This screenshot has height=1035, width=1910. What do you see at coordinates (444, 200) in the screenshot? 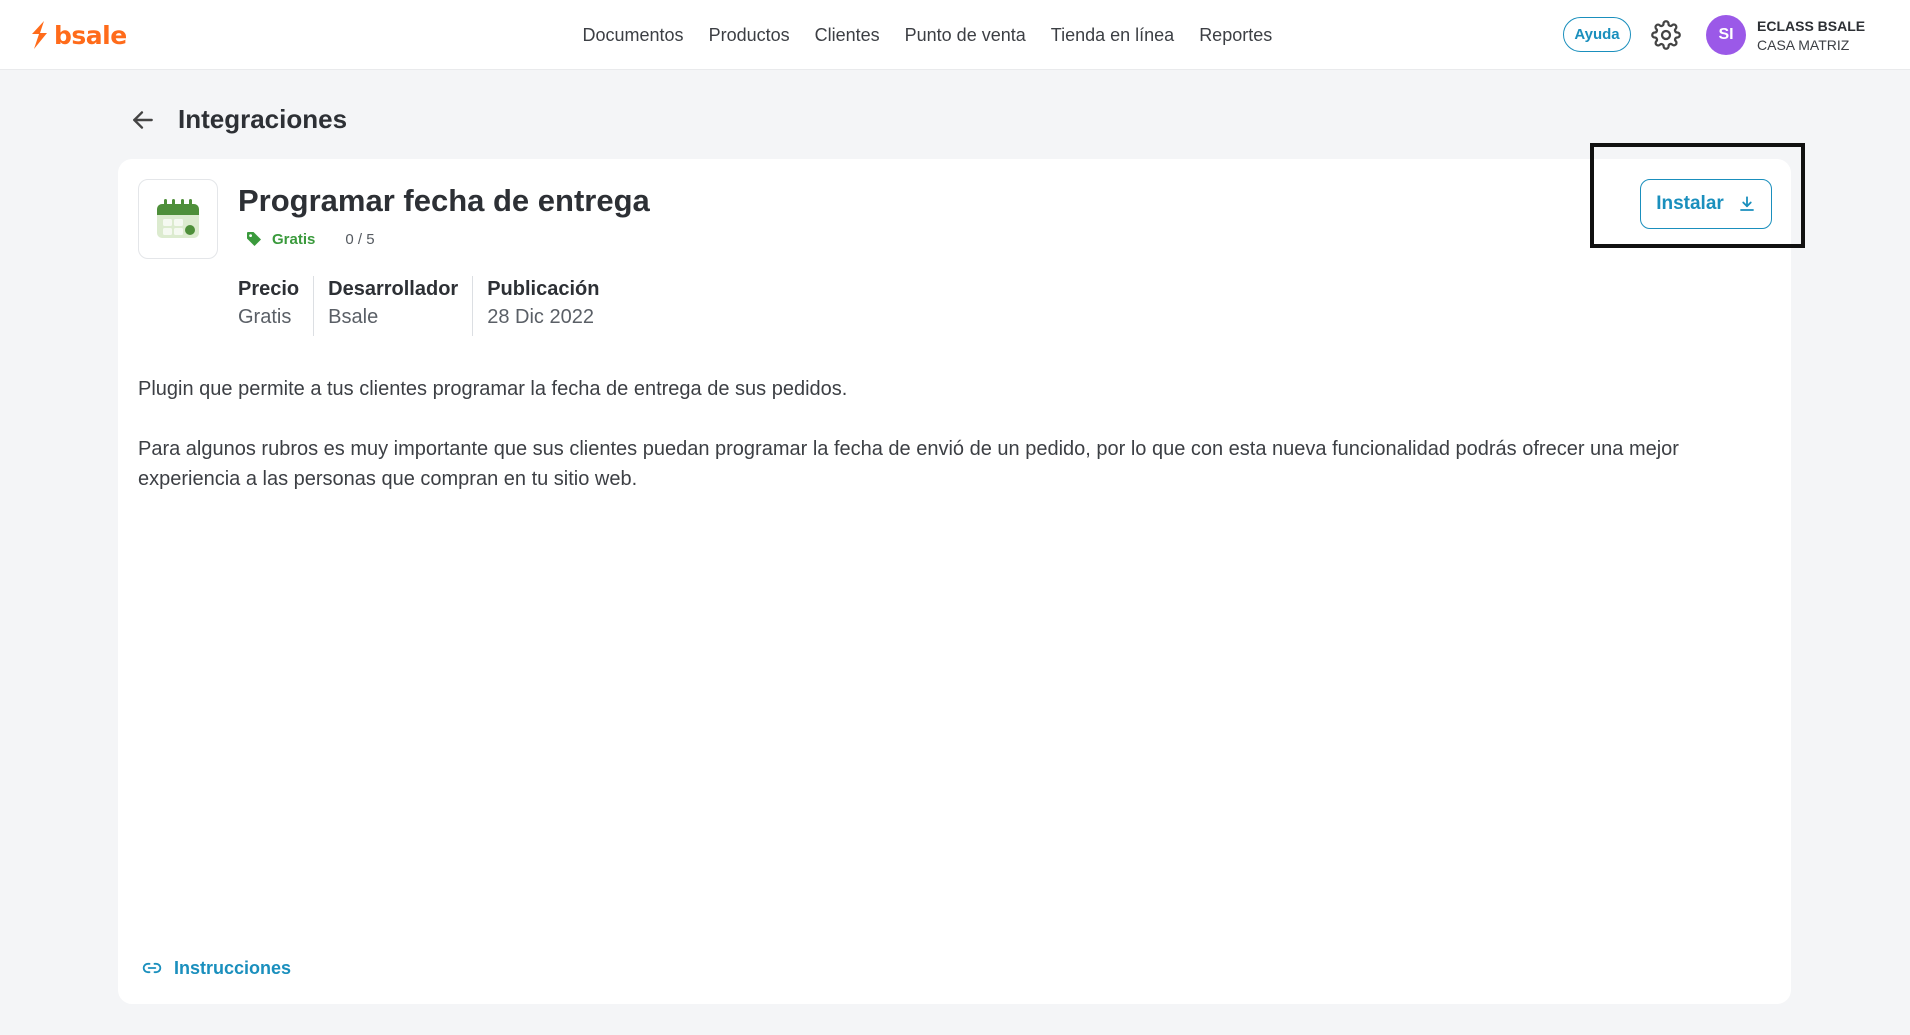
I see `app-title: Programar fecha de entrega` at bounding box center [444, 200].